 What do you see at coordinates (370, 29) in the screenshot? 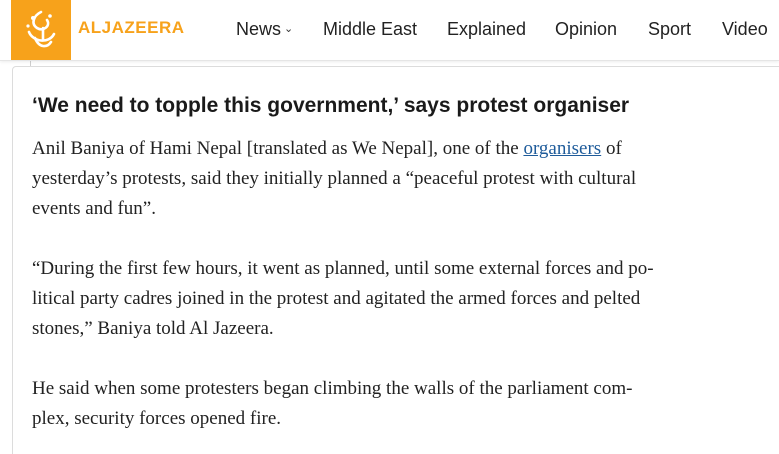
I see `nav-item-middle-east: Middle East` at bounding box center [370, 29].